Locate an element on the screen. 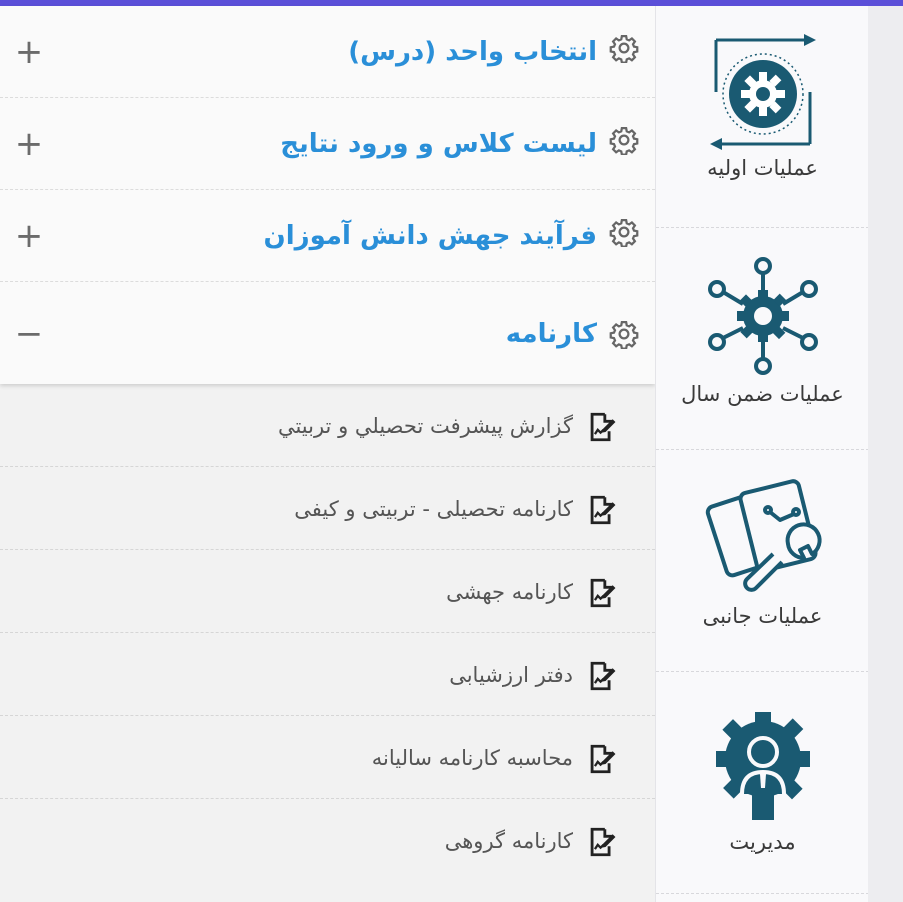 Image resolution: width=903 pixels, height=902 pixels. section-title: کارنامه is located at coordinates (551, 334).